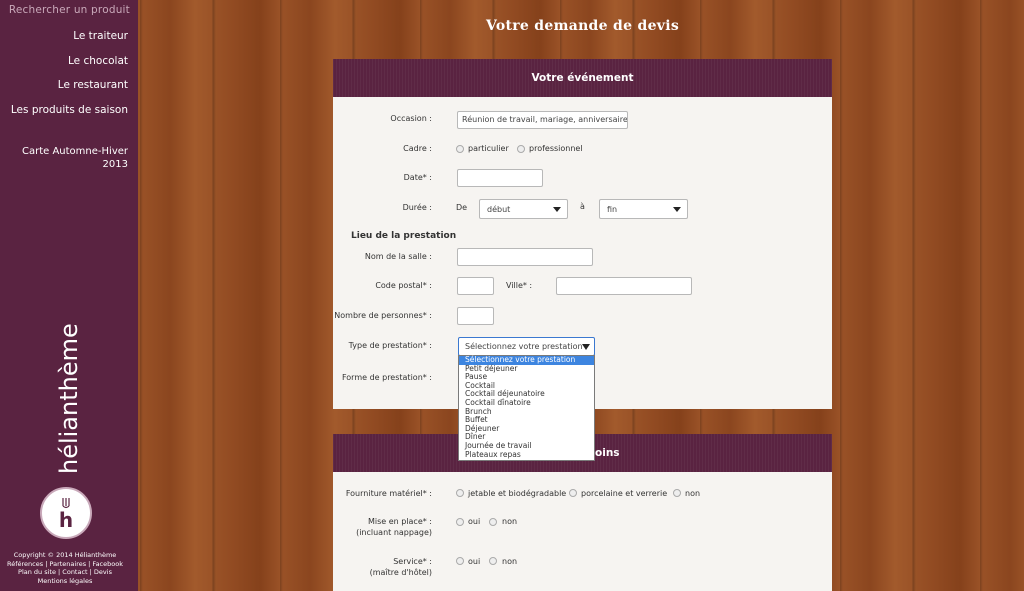  Describe the element at coordinates (65, 555) in the screenshot. I see `footer-copyright: Copyright © 2014 Hélianthème` at that location.